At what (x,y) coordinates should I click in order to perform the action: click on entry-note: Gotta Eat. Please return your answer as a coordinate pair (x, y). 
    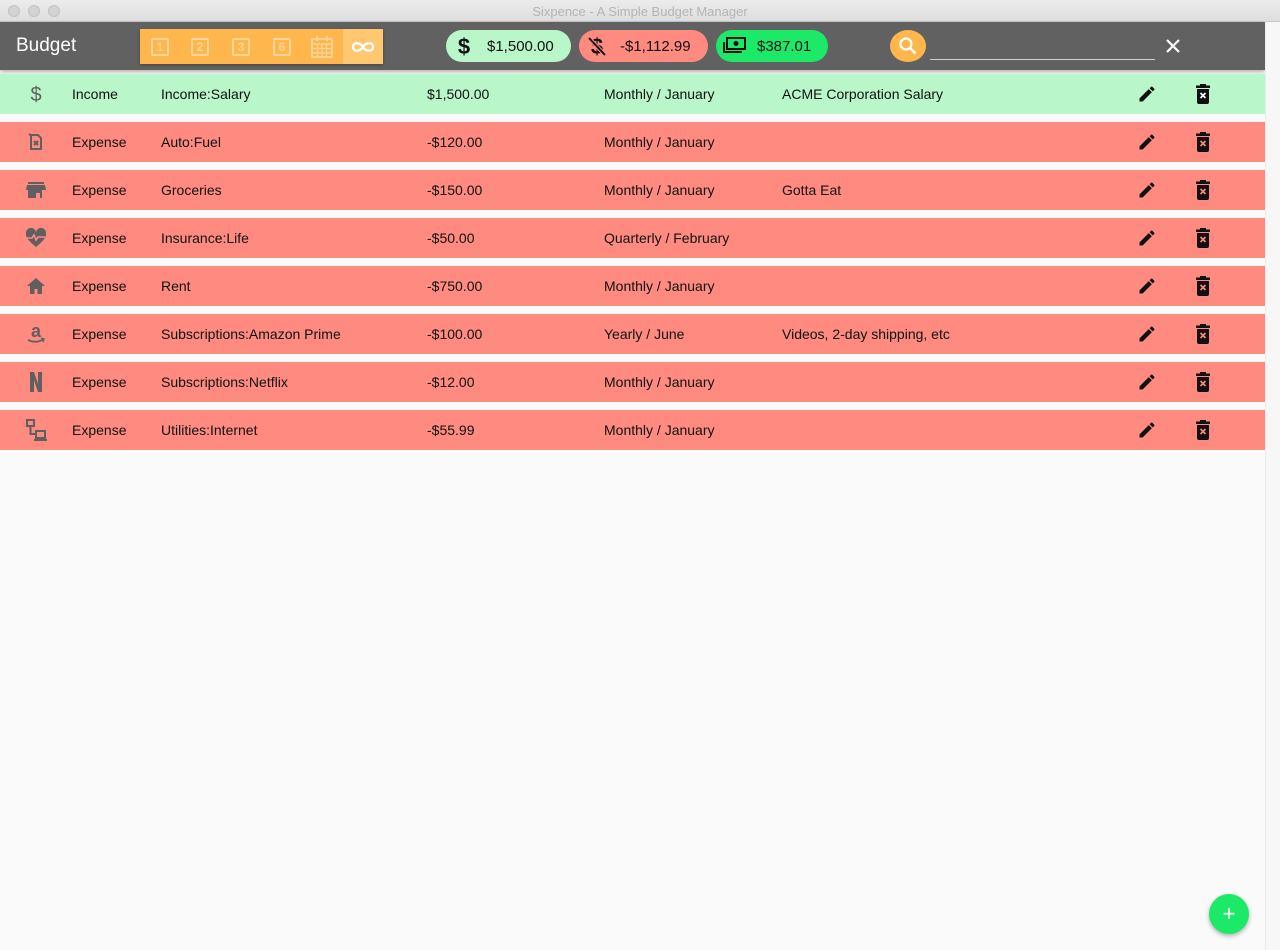
    Looking at the image, I should click on (812, 190).